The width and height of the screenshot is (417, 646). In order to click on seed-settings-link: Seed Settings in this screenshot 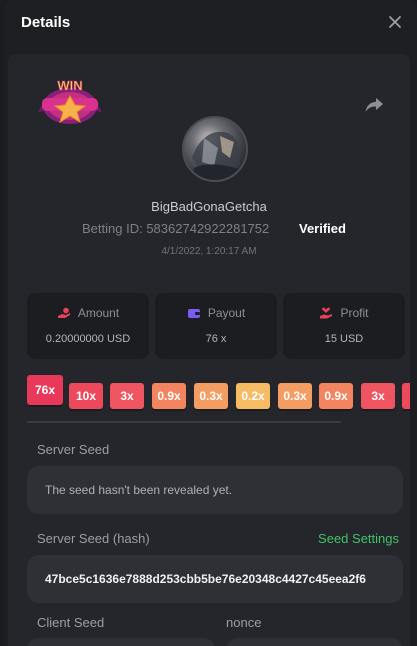, I will do `click(358, 538)`.